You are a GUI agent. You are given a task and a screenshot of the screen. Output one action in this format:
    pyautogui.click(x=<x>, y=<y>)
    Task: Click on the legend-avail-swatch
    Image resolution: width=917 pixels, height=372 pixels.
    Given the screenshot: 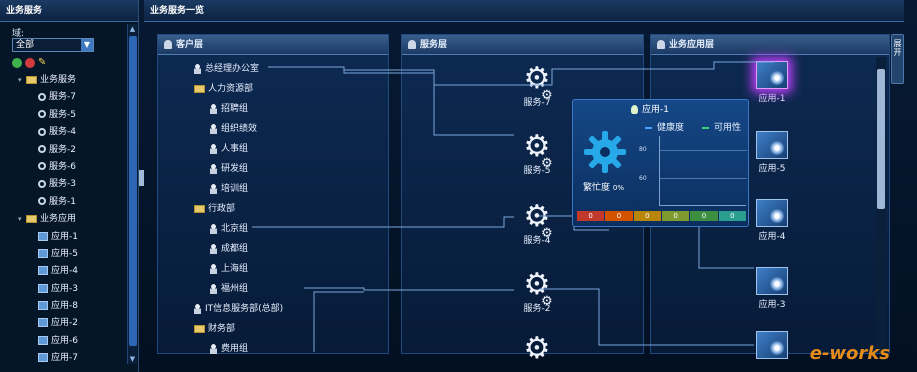 What is the action you would take?
    pyautogui.click(x=706, y=127)
    